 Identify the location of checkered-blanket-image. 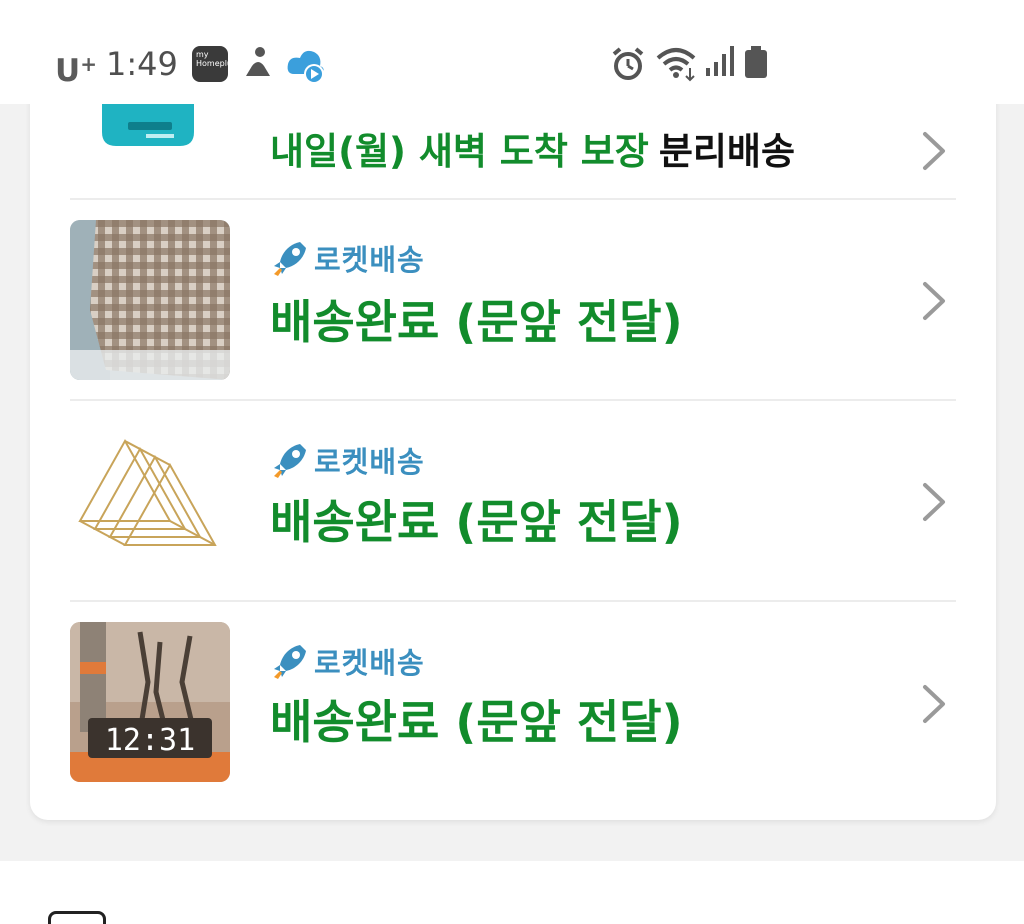
(150, 300).